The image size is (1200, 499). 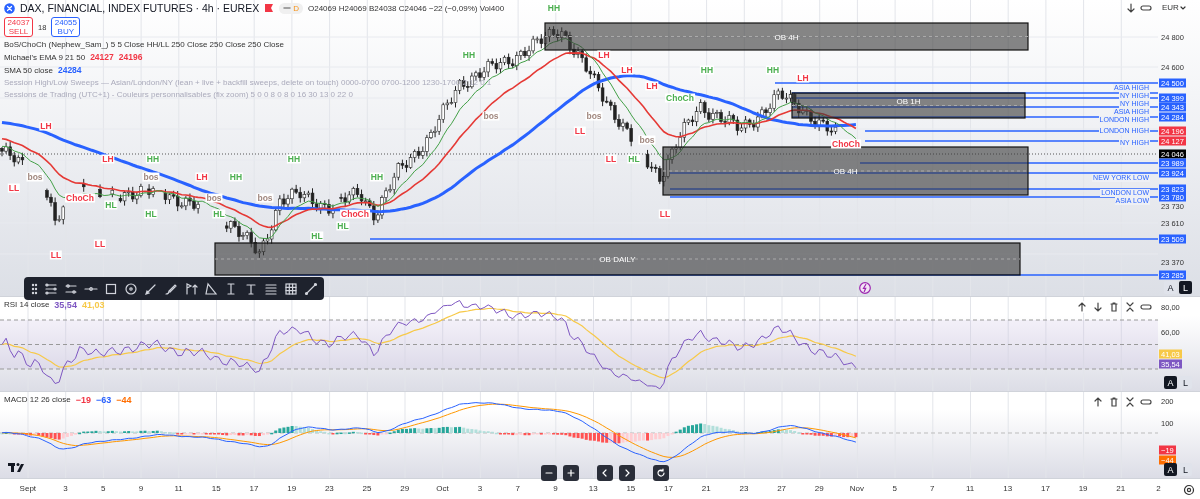 I want to click on indicator-value: 41,03, so click(x=93, y=305).